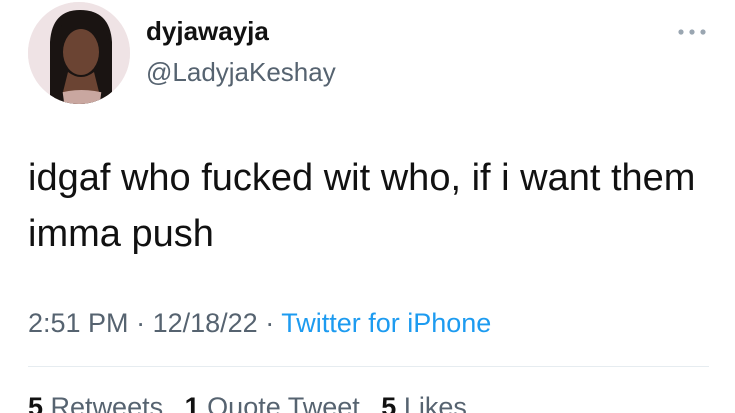  Describe the element at coordinates (368, 366) in the screenshot. I see `divider` at that location.